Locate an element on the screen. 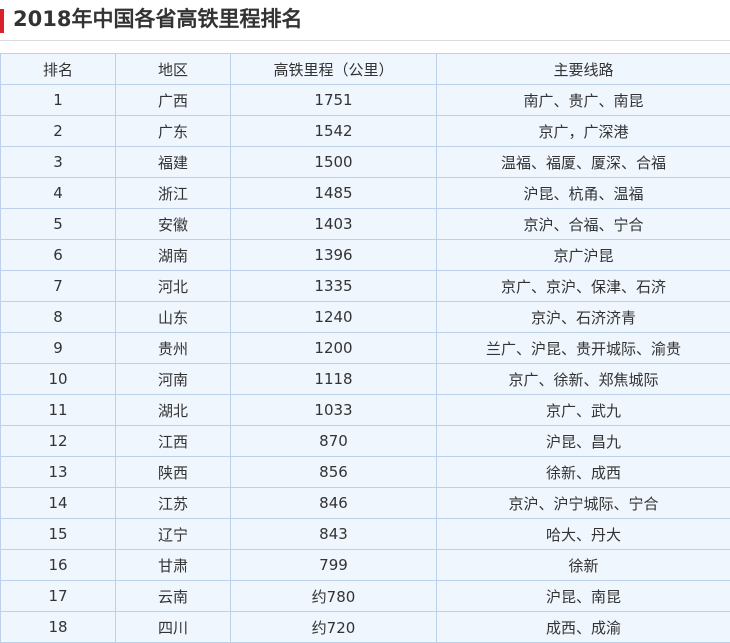 The image size is (730, 643). header-main-lines: 主要线路 is located at coordinates (583, 69).